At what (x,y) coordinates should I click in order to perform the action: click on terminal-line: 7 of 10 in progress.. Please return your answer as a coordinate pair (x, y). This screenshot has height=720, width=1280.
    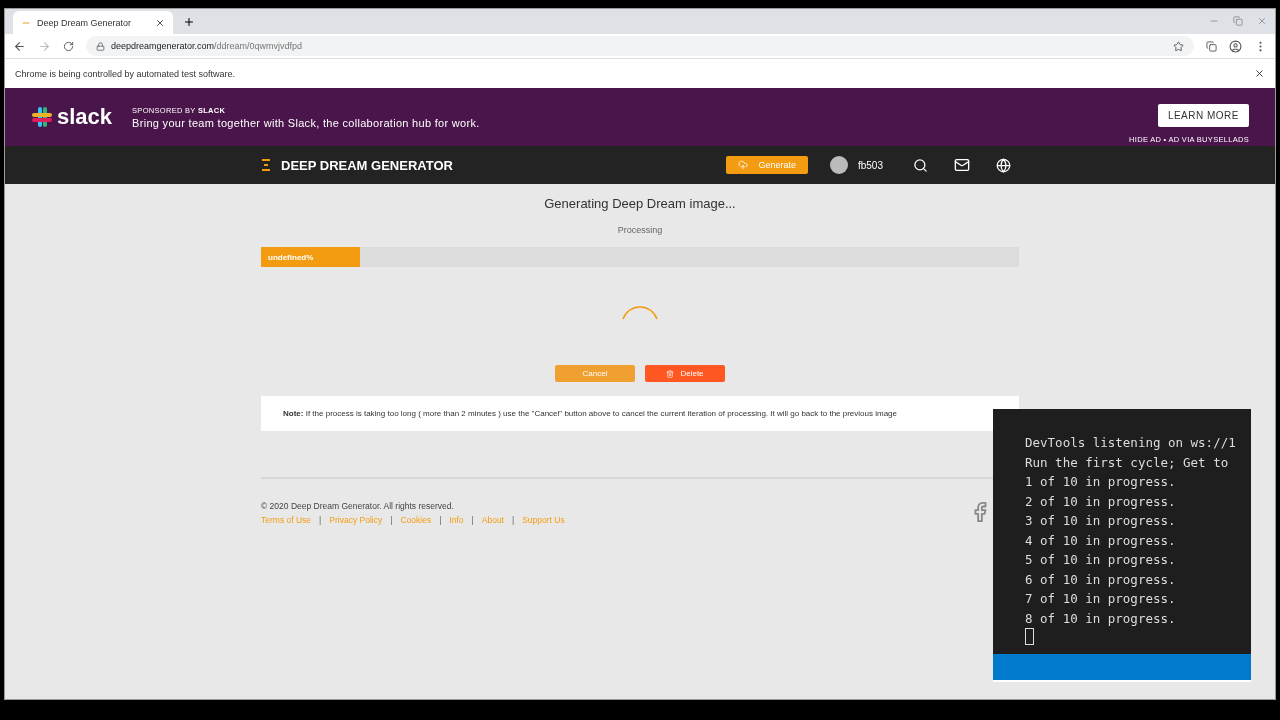
    Looking at the image, I should click on (1101, 599).